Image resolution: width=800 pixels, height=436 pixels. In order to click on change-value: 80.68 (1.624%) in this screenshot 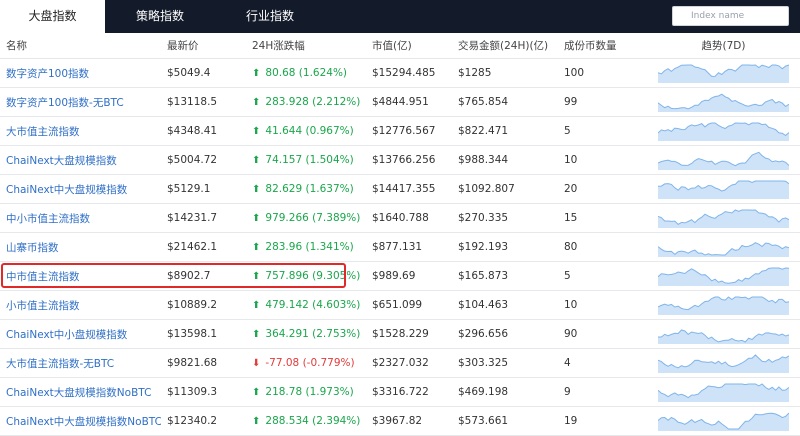, I will do `click(306, 73)`.